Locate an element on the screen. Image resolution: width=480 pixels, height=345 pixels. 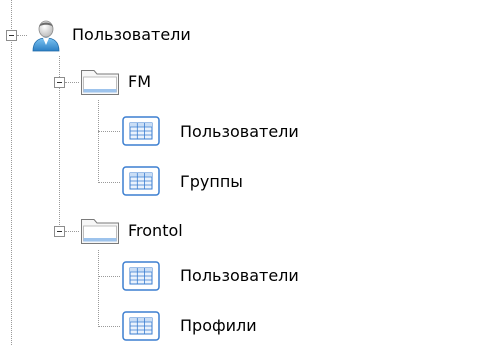
tree-node-label-frontol: Frontol is located at coordinates (155, 231).